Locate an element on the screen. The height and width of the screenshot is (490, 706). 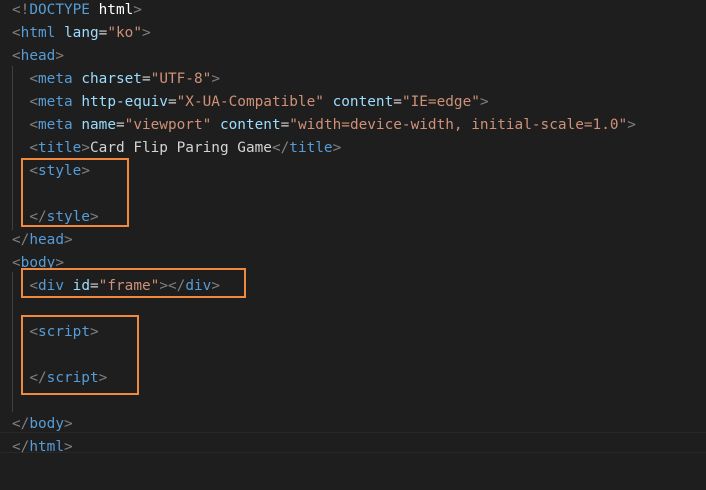
code-token: DOCTYPE is located at coordinates (64, 10).